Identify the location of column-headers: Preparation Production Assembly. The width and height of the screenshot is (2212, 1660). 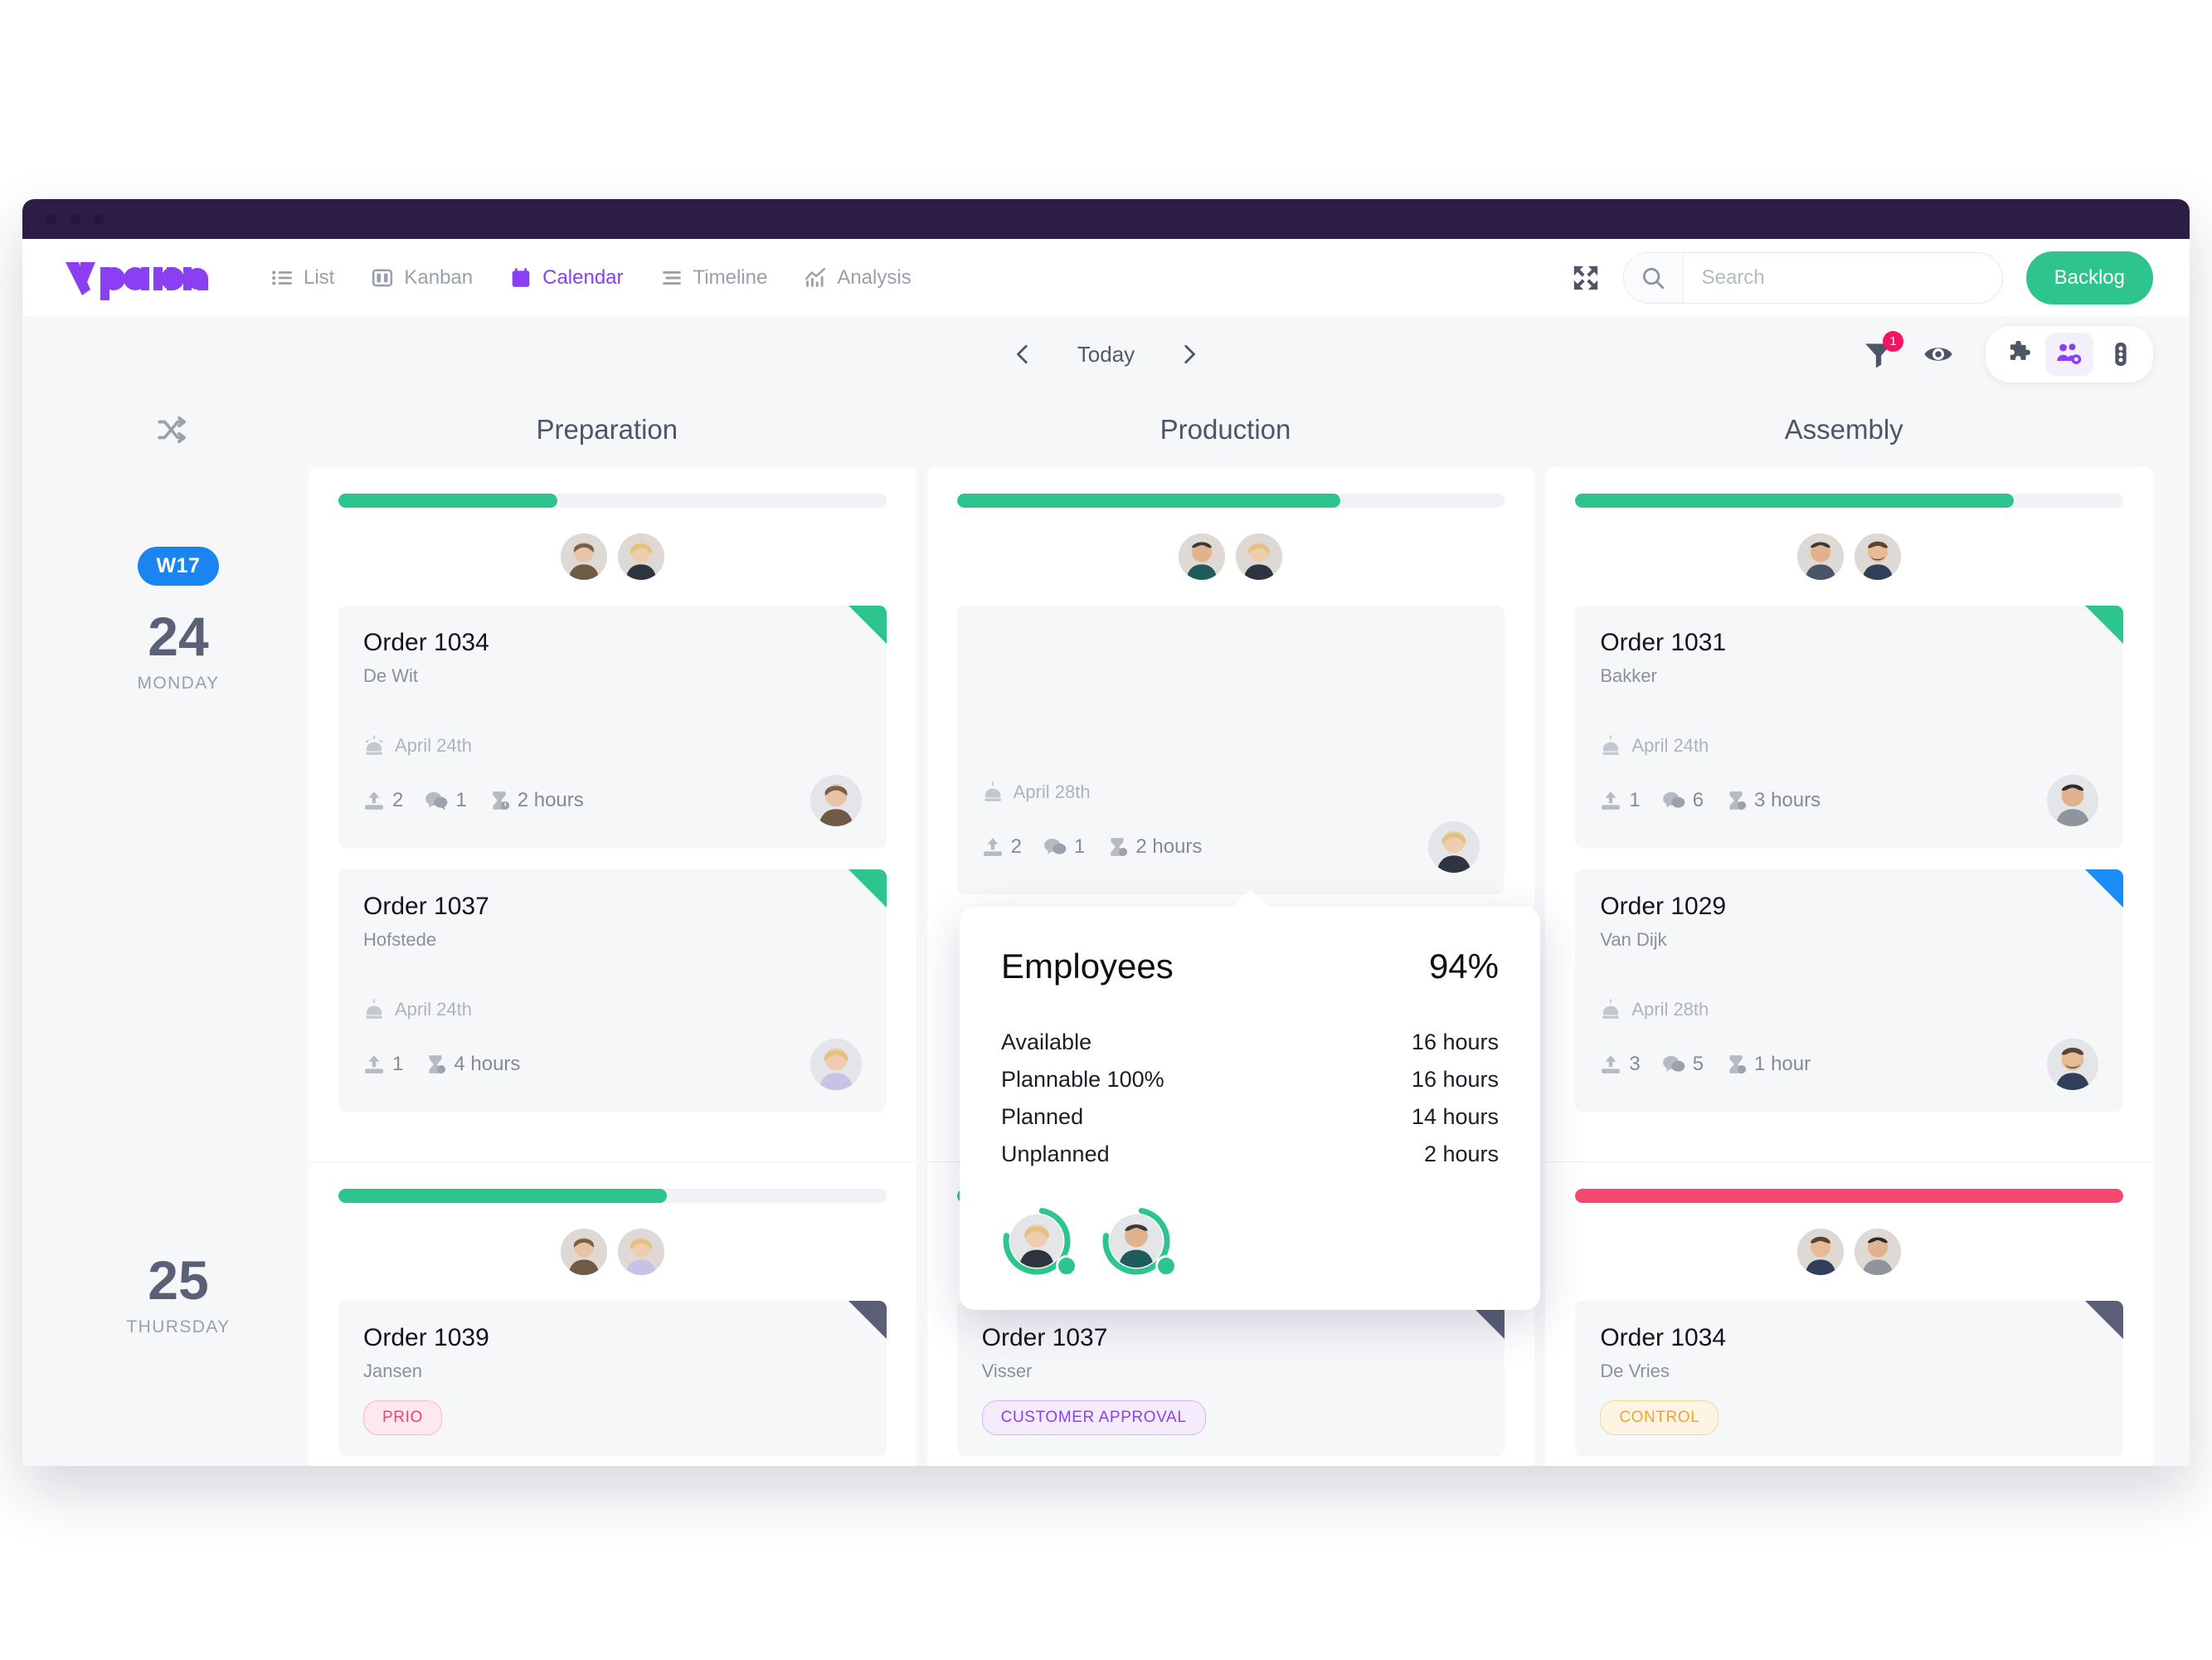
(1106, 429).